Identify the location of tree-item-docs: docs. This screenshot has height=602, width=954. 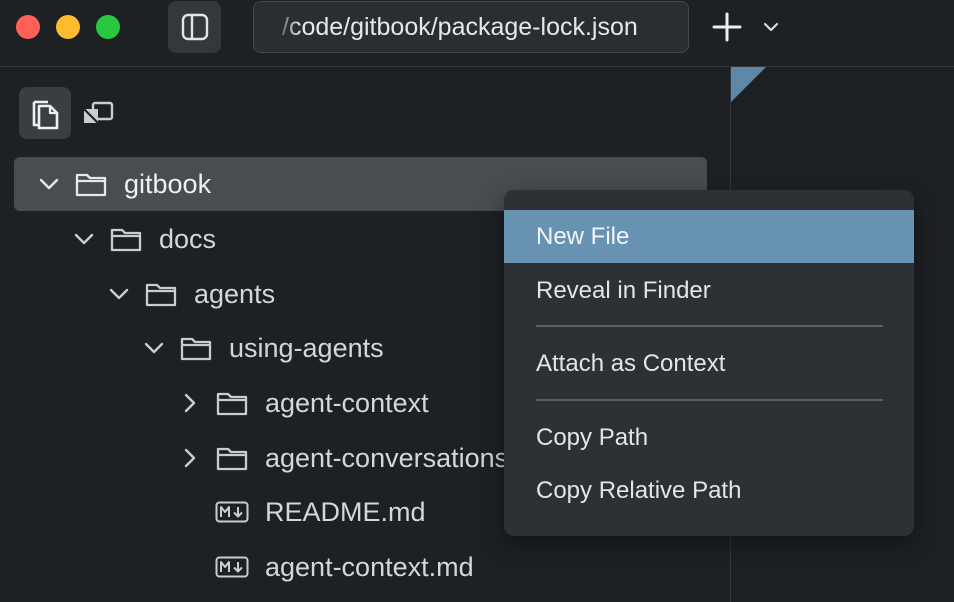
(143, 239).